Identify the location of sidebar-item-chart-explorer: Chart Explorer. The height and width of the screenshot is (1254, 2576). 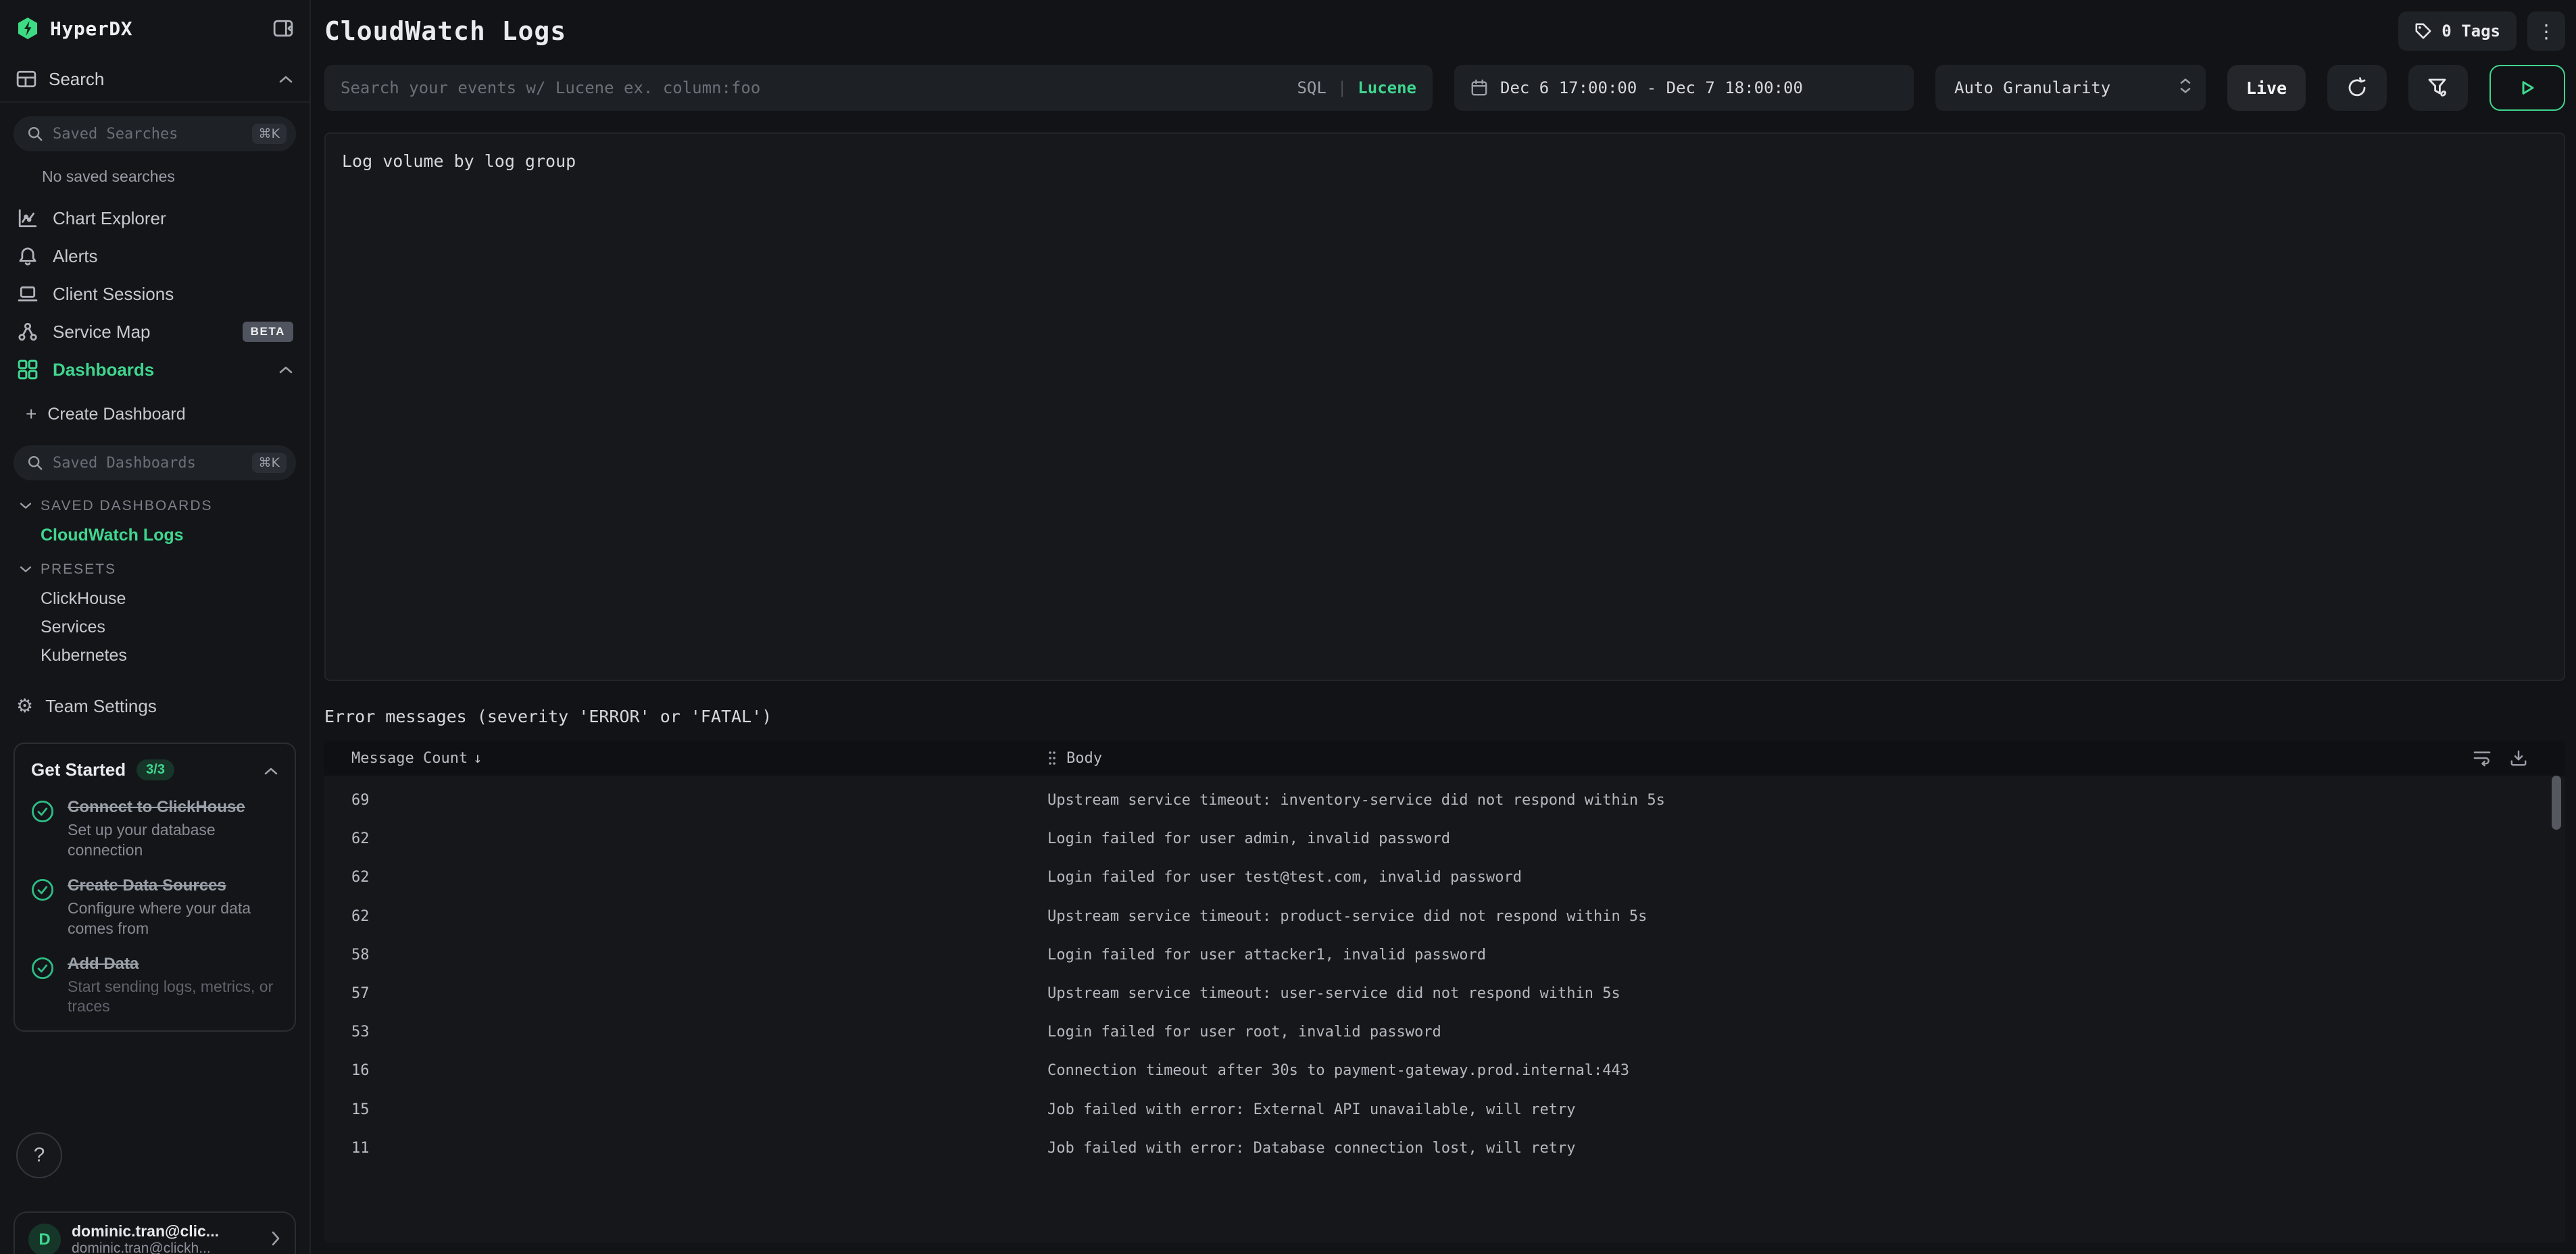
(155, 218).